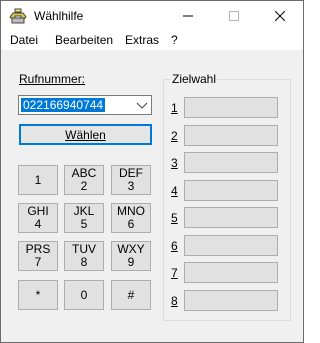 This screenshot has width=320, height=343. I want to click on speed-dial-number: 3, so click(174, 163).